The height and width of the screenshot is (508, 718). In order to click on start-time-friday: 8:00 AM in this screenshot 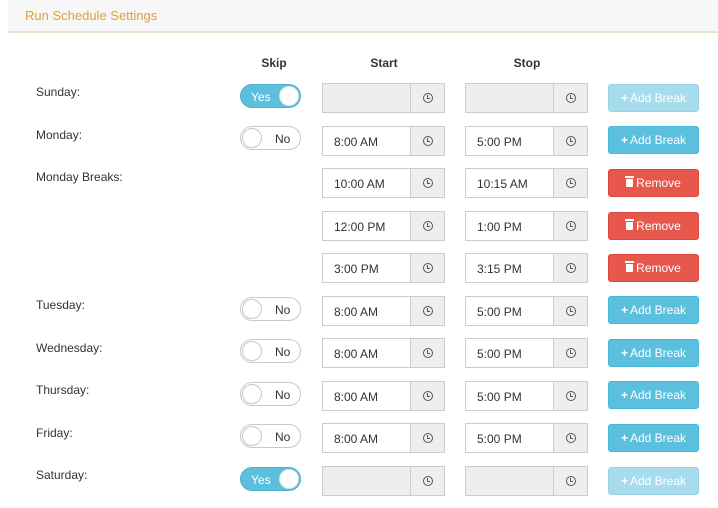, I will do `click(383, 438)`.